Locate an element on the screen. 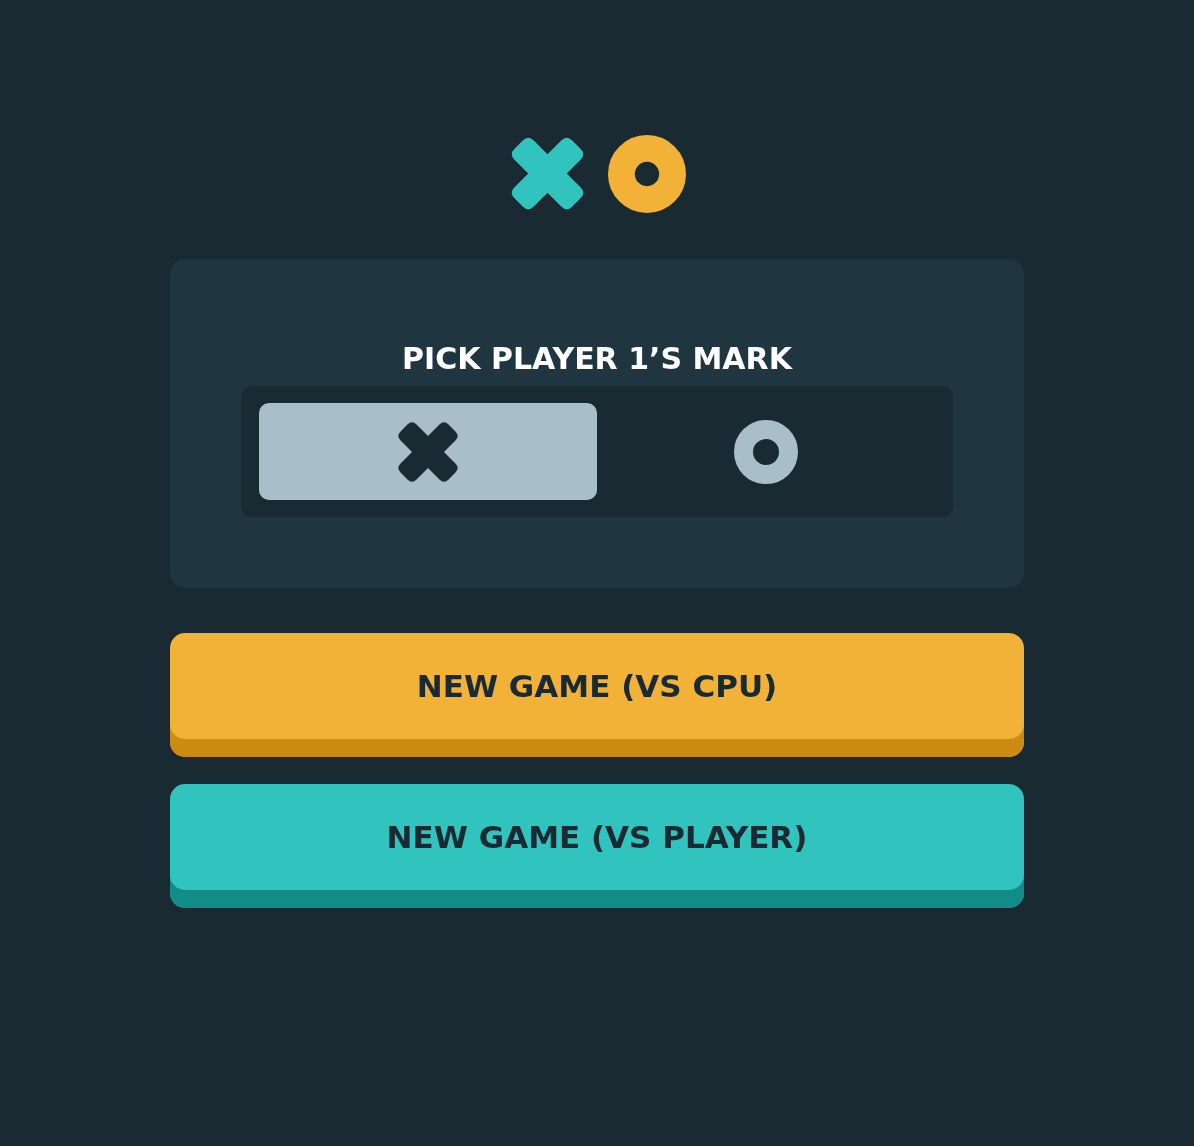  new-game-button: NEW GAME (VS PLAYER) is located at coordinates (597, 846).